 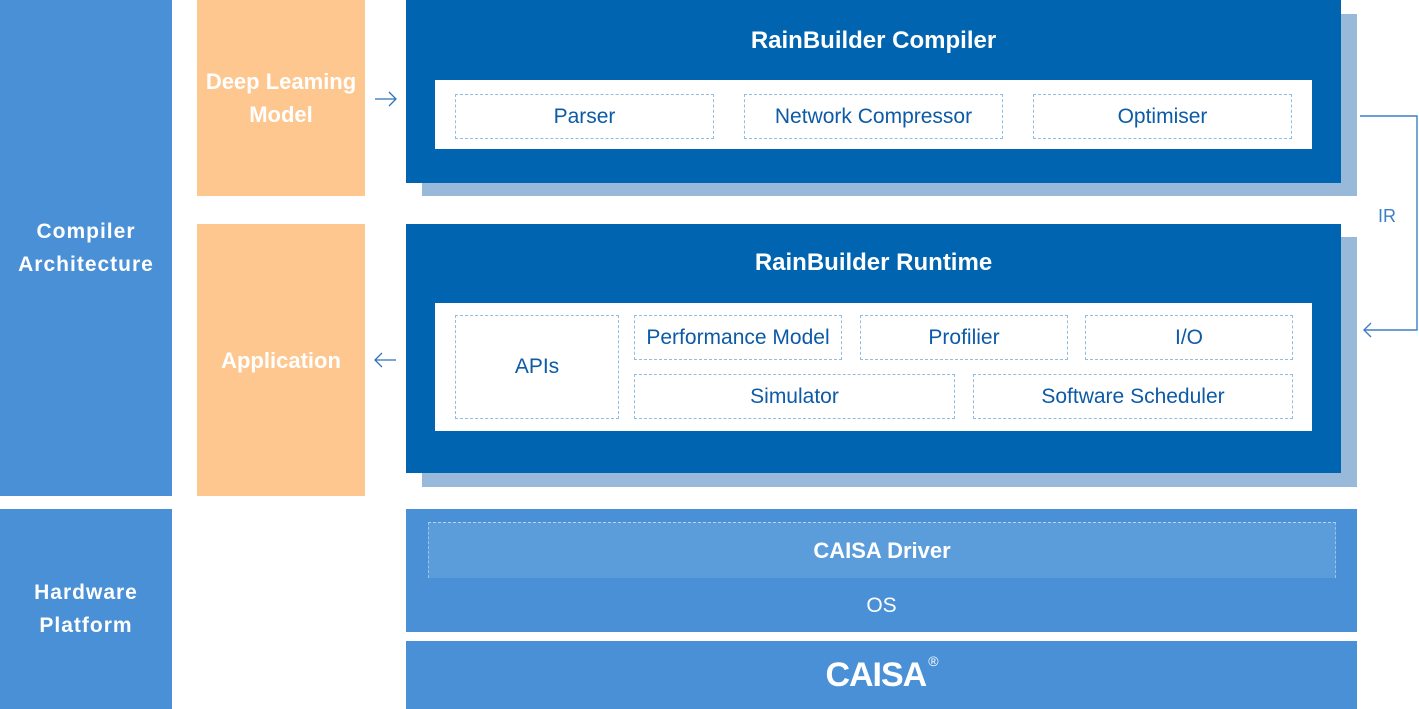 I want to click on arrow-right-icon, so click(x=386, y=99).